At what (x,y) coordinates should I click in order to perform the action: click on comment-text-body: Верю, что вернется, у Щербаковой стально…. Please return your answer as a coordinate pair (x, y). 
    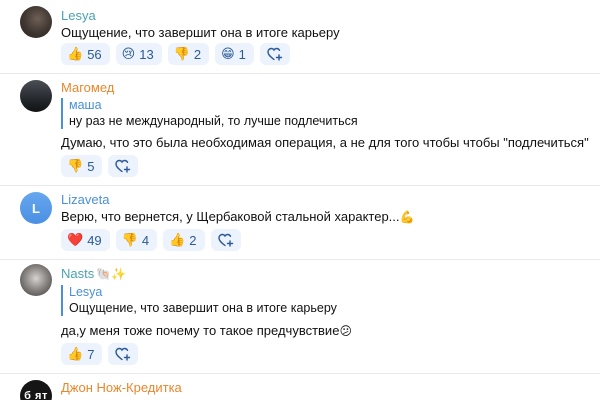
    Looking at the image, I should click on (230, 216).